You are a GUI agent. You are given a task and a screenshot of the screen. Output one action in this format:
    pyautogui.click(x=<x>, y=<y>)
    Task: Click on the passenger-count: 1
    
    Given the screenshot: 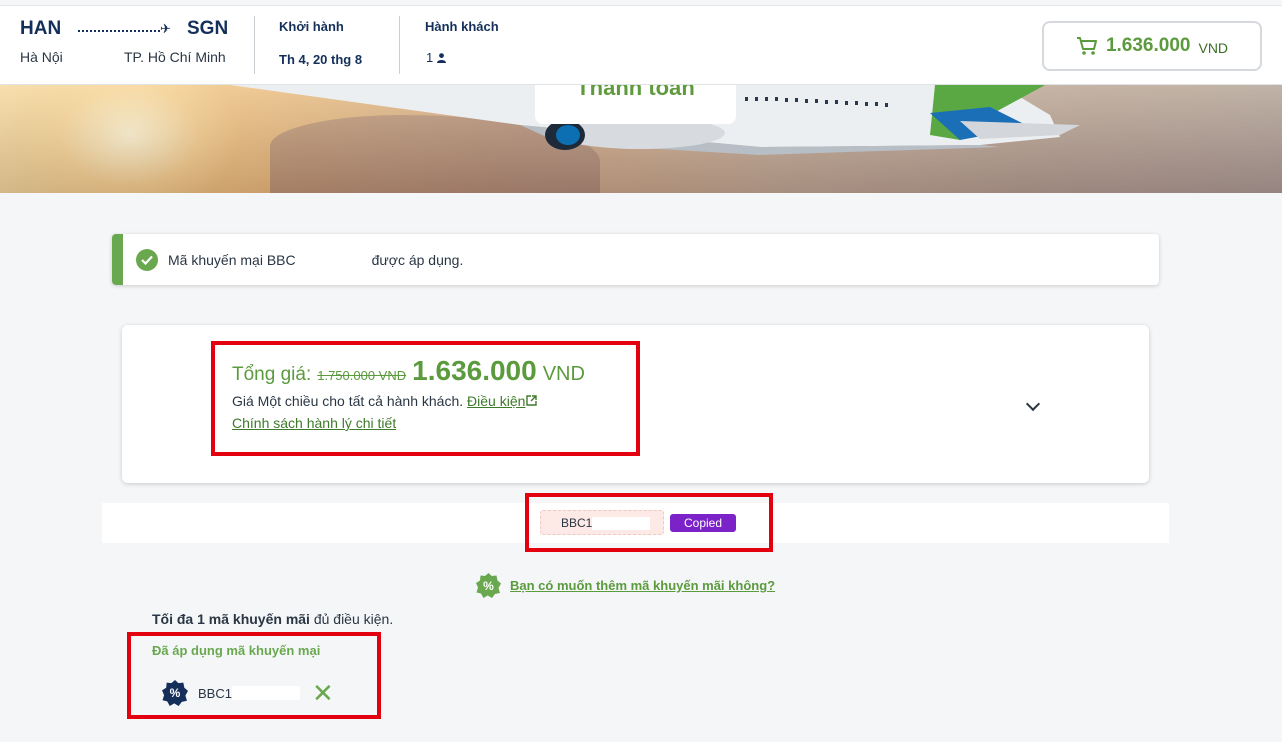 What is the action you would take?
    pyautogui.click(x=436, y=57)
    